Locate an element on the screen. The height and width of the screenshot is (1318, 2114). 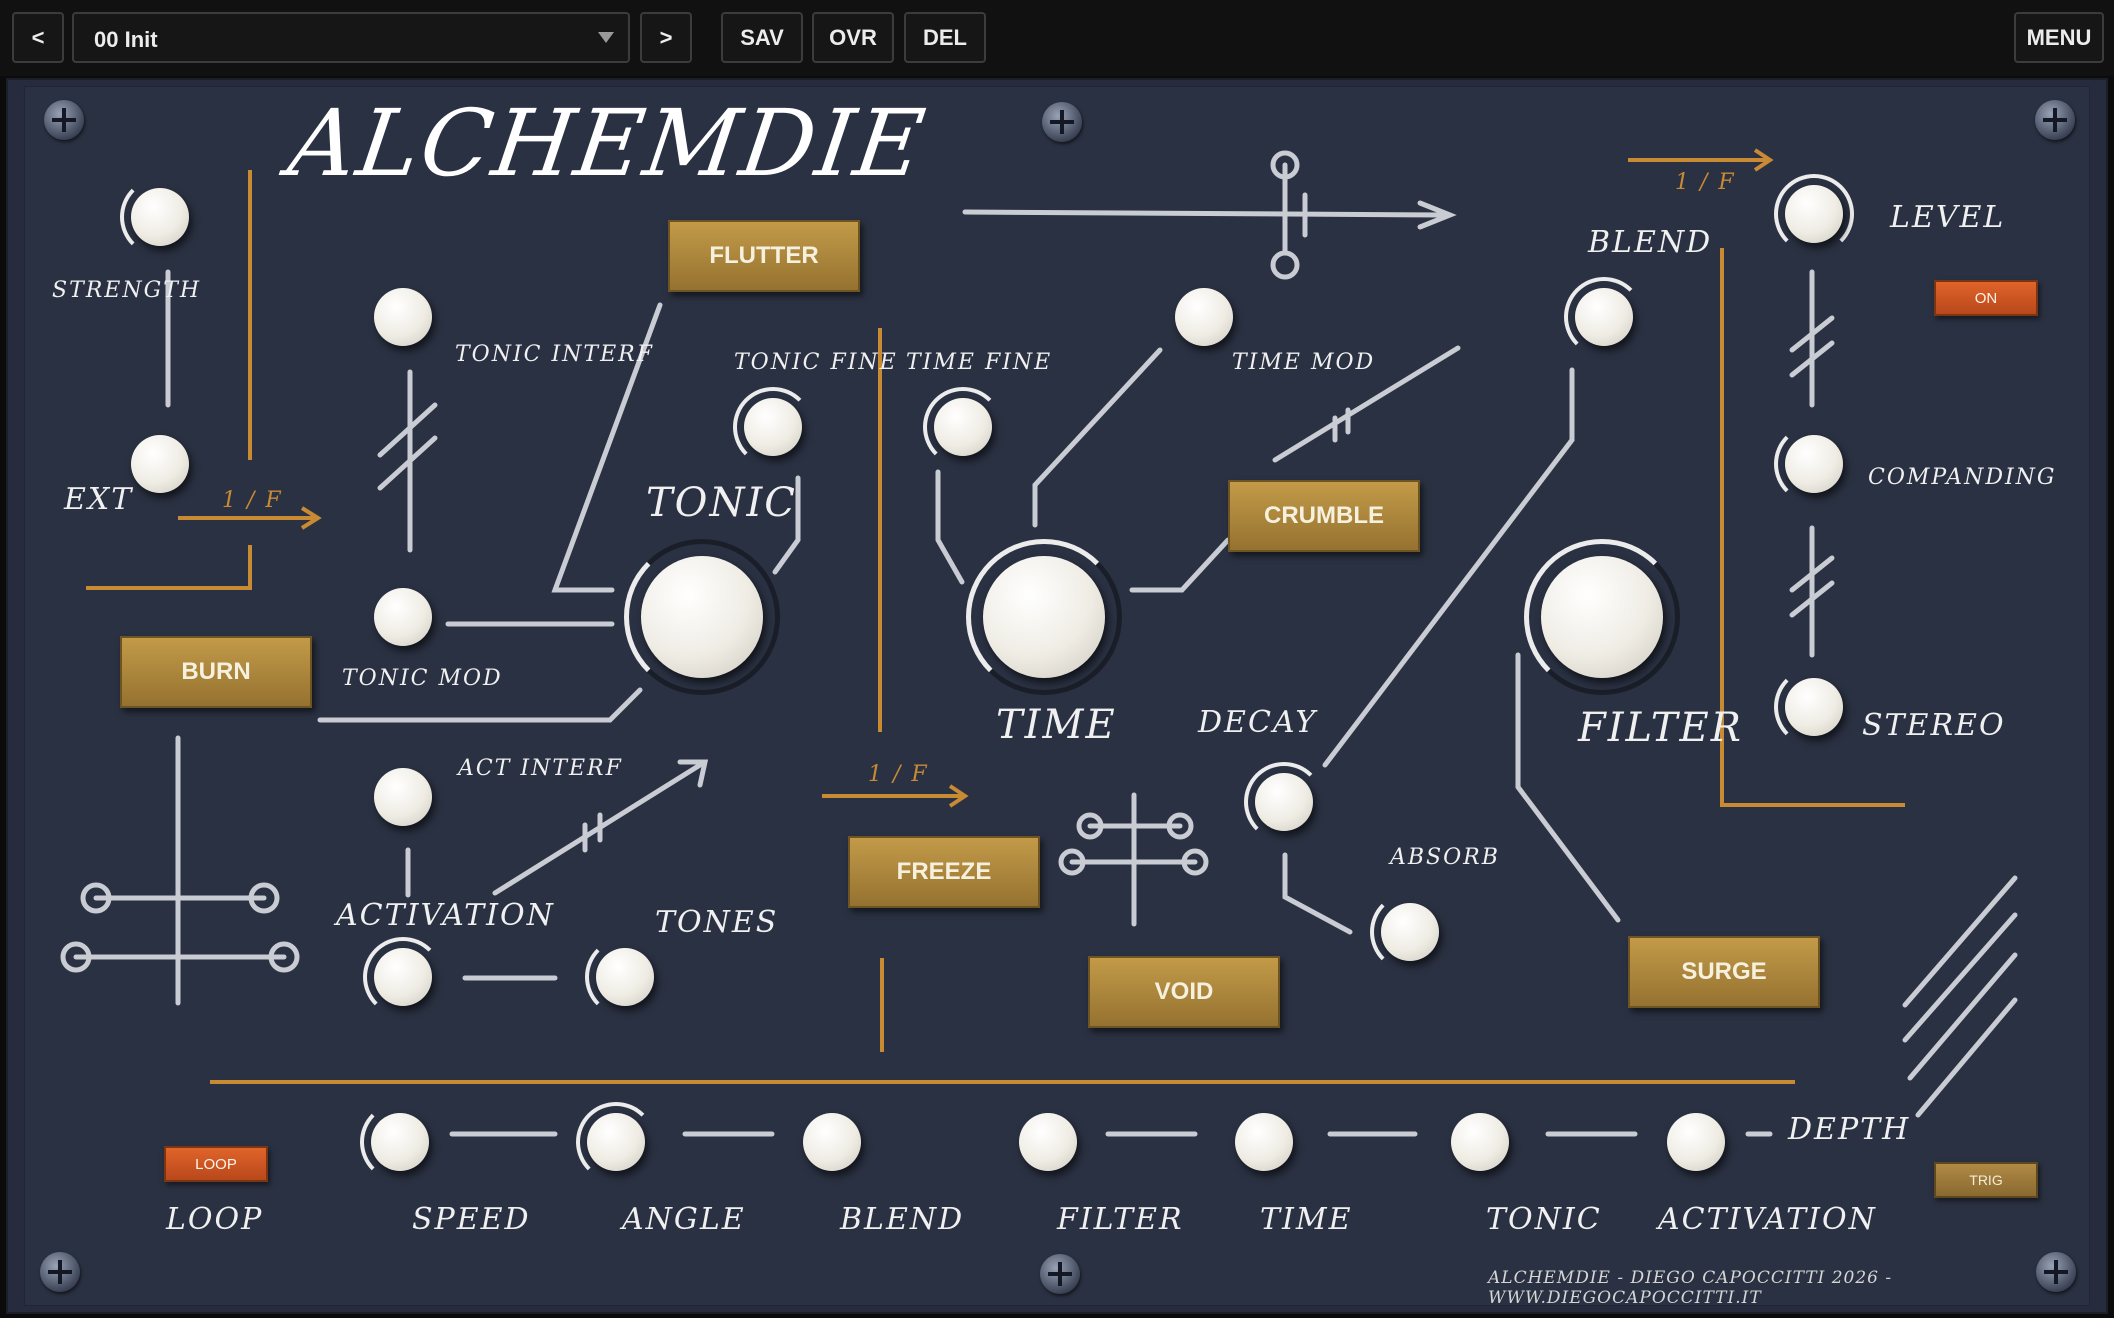
tonic-knob is located at coordinates (702, 617).